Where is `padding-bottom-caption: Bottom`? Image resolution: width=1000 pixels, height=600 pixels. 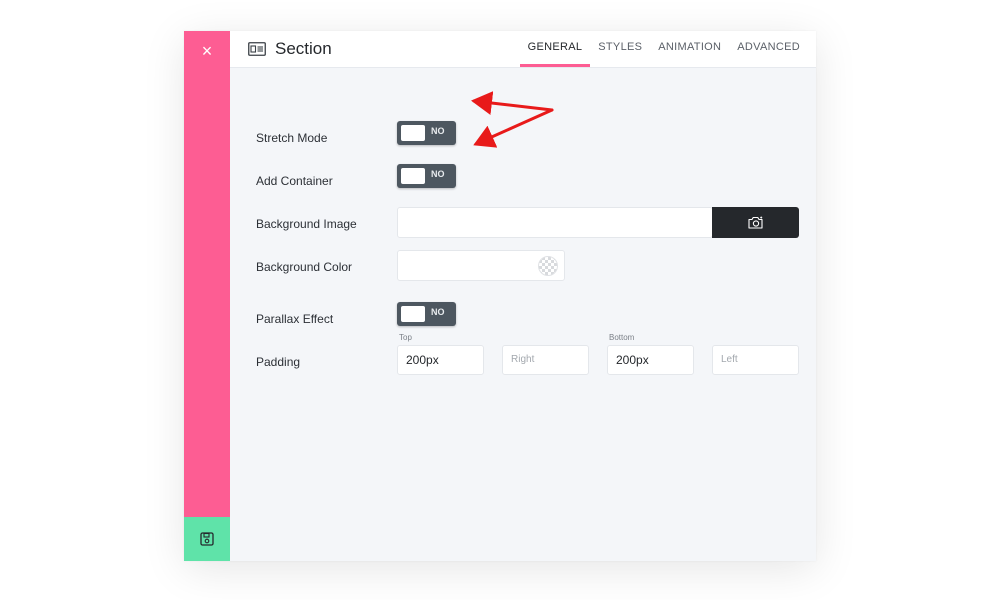
padding-bottom-caption: Bottom is located at coordinates (622, 337).